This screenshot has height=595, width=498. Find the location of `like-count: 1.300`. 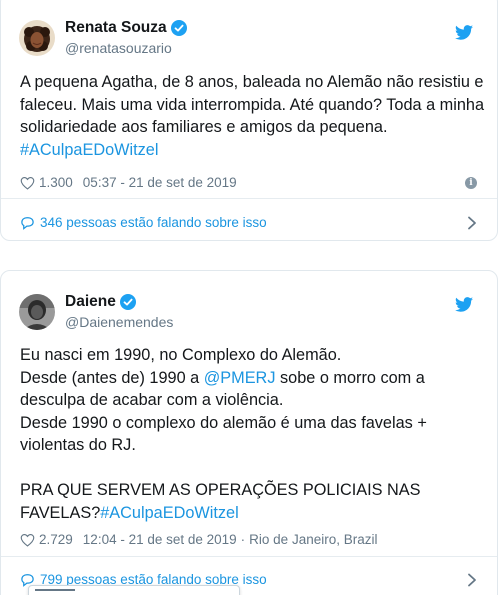

like-count: 1.300 is located at coordinates (56, 182).